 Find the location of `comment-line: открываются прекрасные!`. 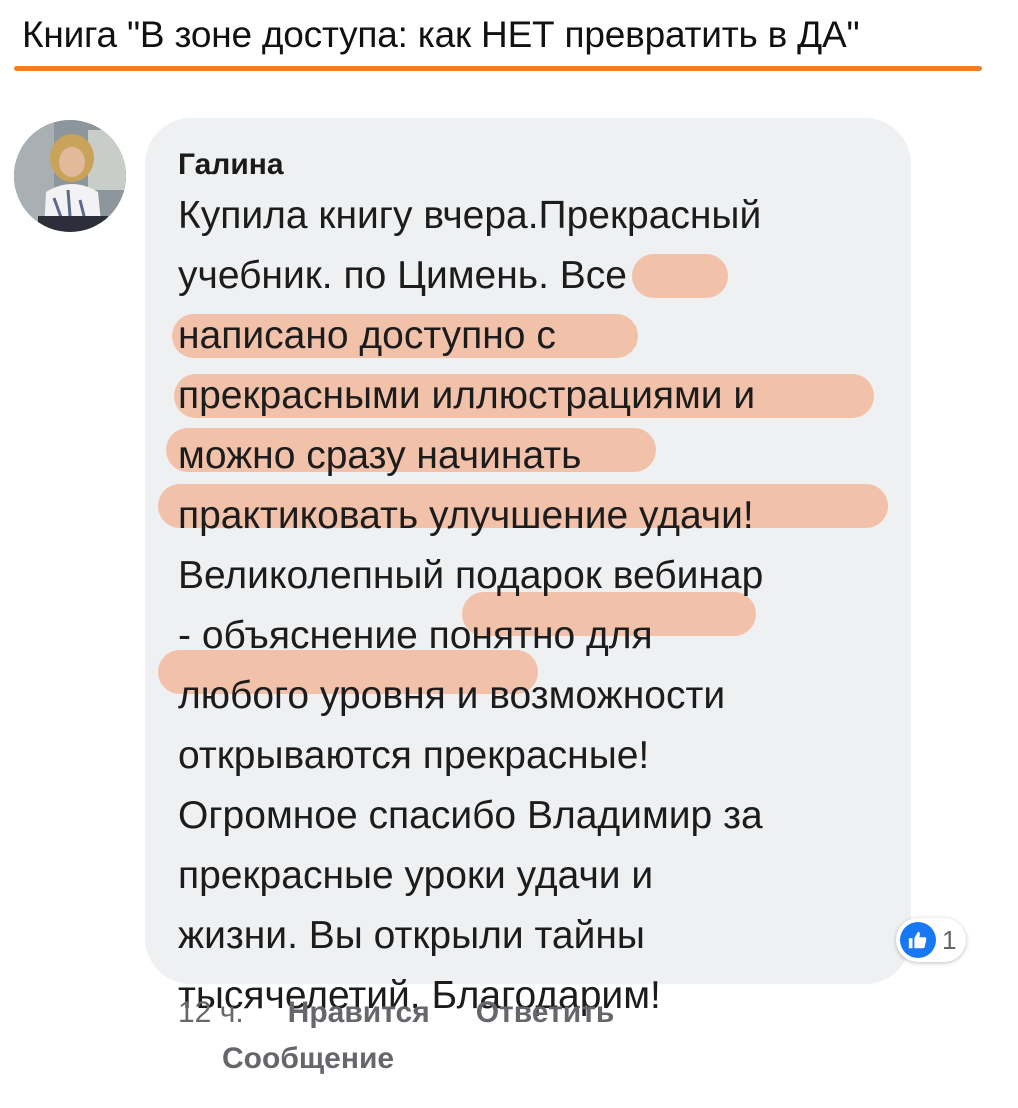

comment-line: открываются прекрасные! is located at coordinates (414, 755).